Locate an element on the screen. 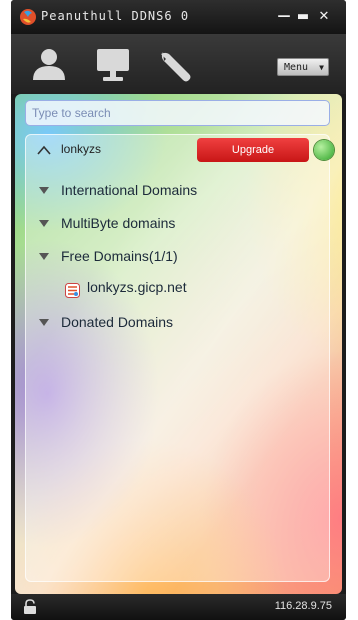 This screenshot has height=620, width=358. group-label: Donated Domains is located at coordinates (117, 322).